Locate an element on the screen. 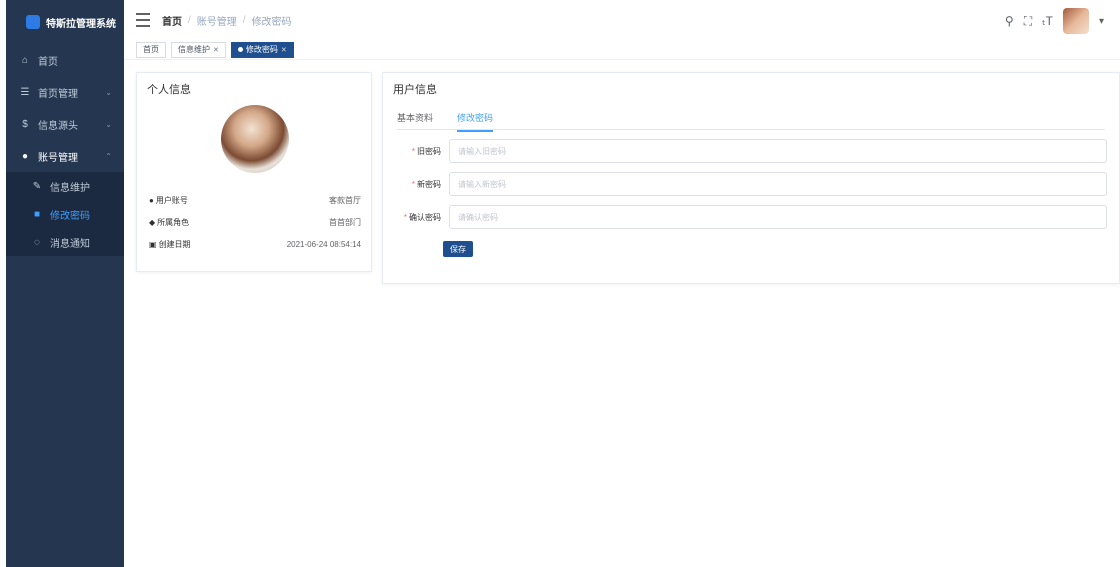 This screenshot has width=1120, height=567. menu-toggle-icon is located at coordinates (143, 20).